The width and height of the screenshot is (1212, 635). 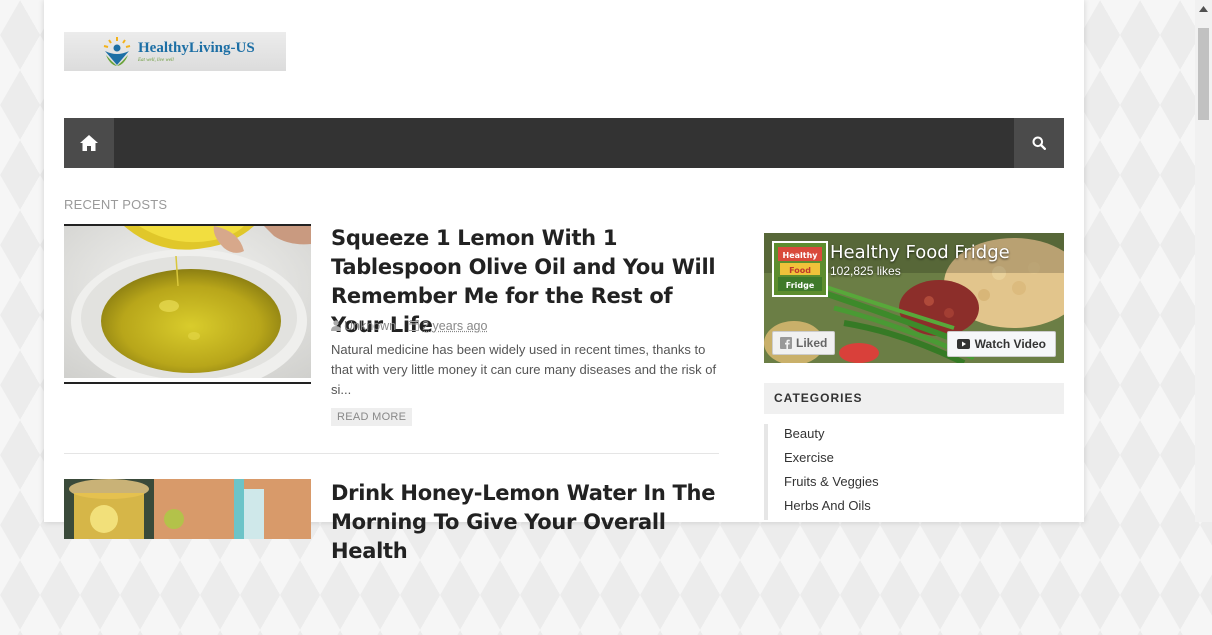 I want to click on watch-video-label: Watch Video, so click(x=1010, y=344).